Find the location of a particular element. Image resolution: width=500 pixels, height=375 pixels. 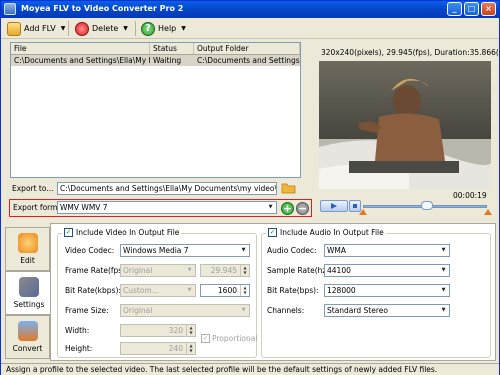

video-bitrate-mode-select: Custom... ▼ is located at coordinates (158, 290).